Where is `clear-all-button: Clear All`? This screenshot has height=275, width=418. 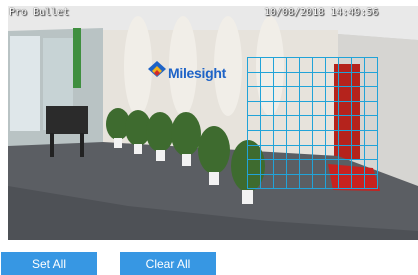
clear-all-button: Clear All is located at coordinates (168, 263).